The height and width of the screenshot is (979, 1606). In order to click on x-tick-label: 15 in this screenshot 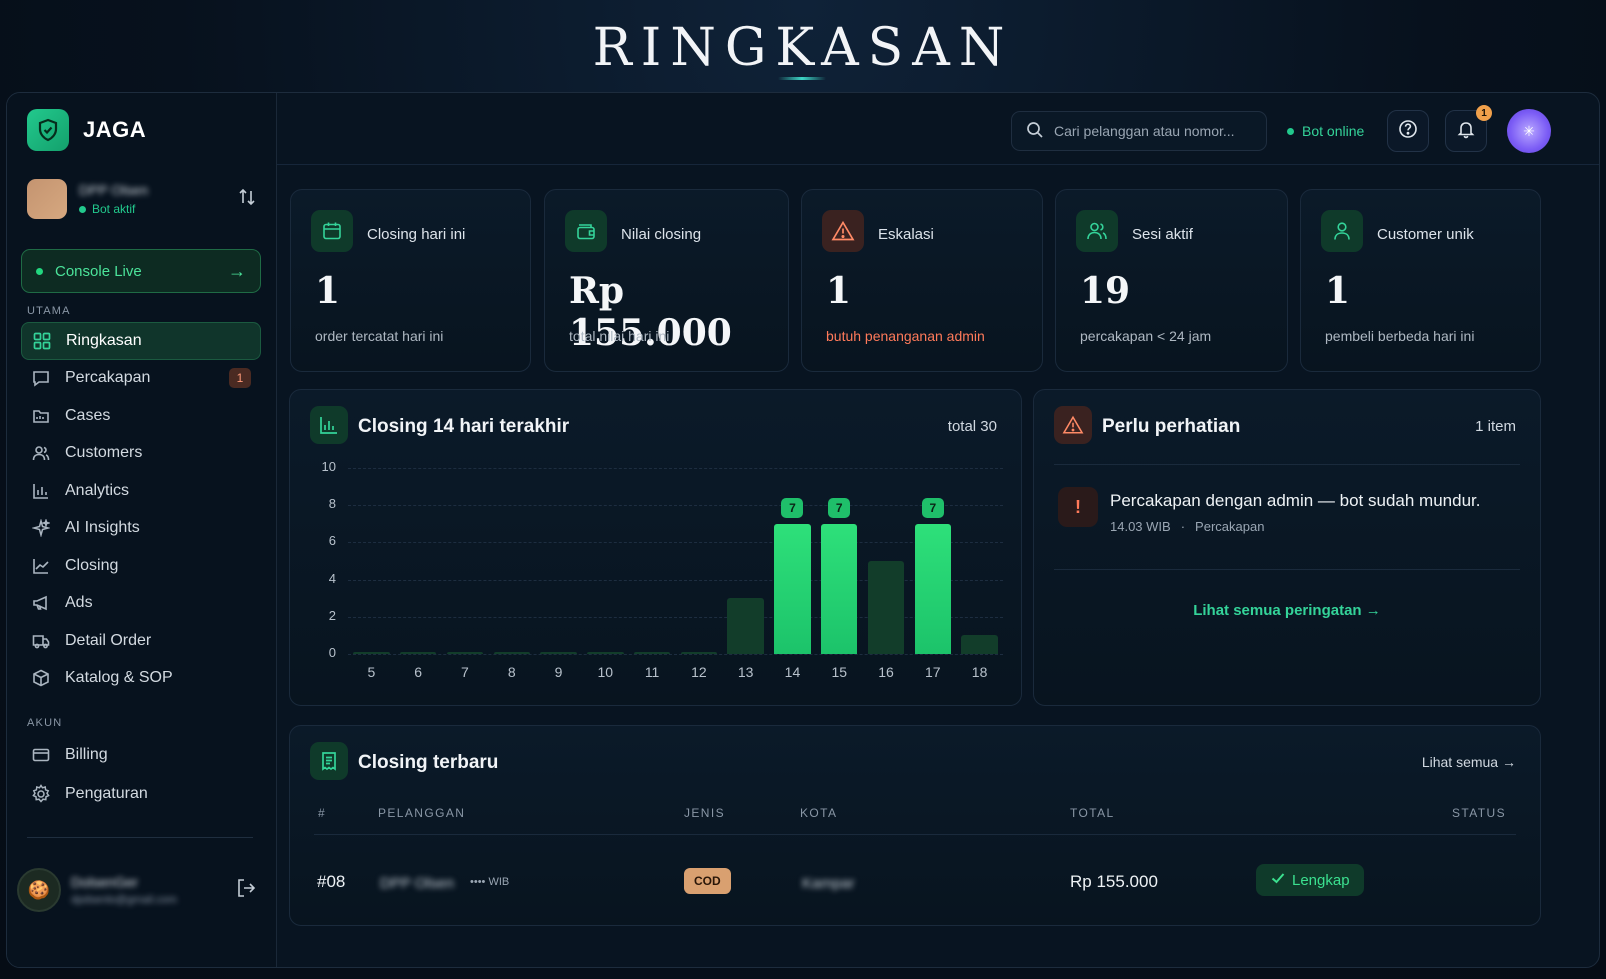, I will do `click(839, 672)`.